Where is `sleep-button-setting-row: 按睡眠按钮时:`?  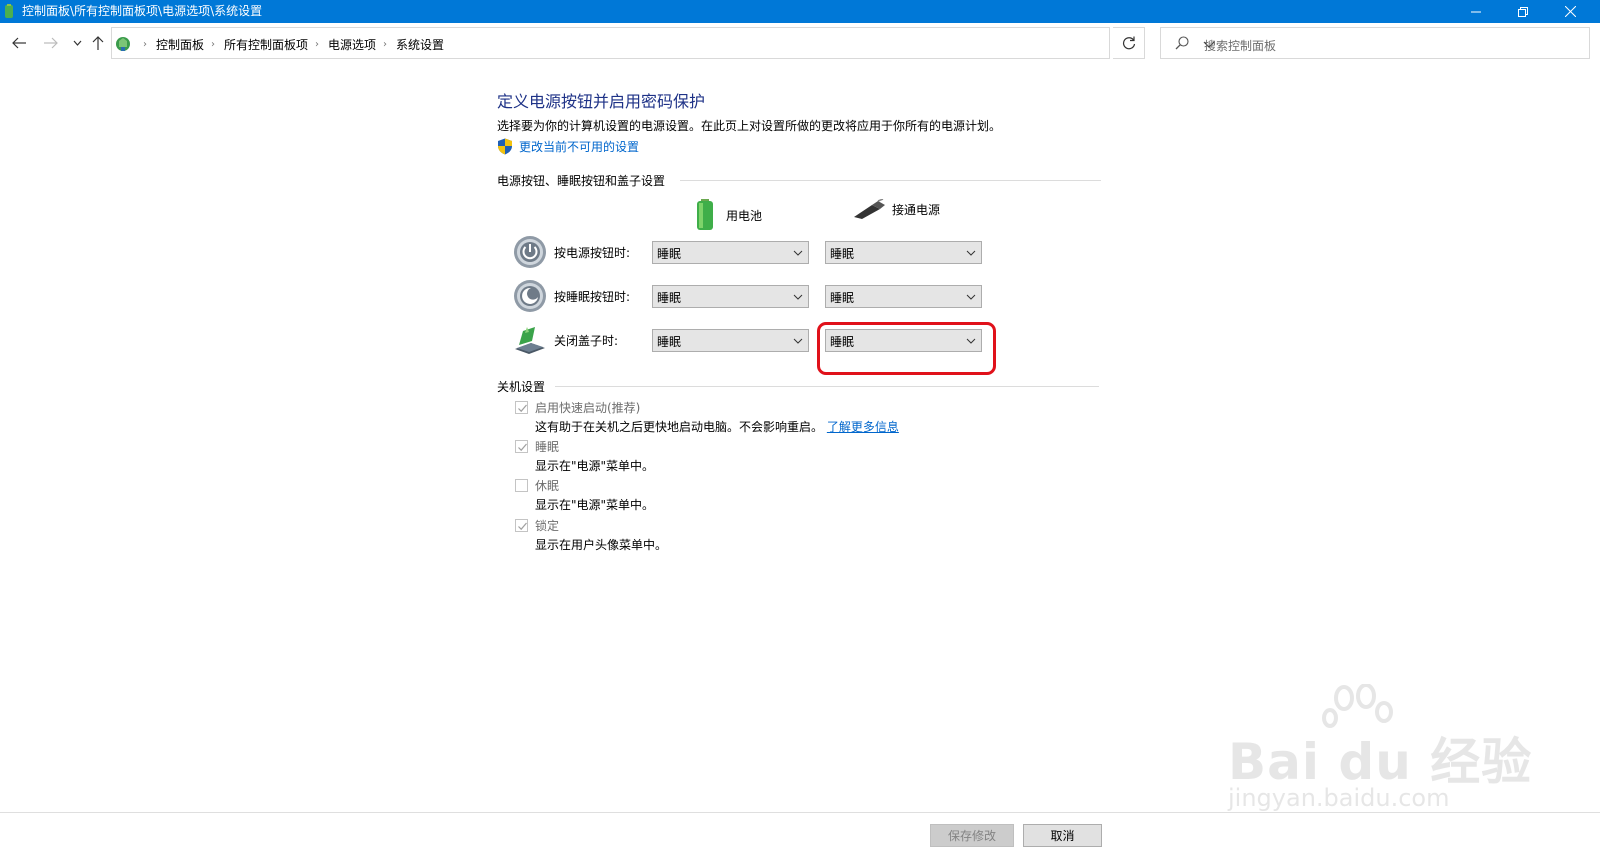
sleep-button-setting-row: 按睡眠按钮时: is located at coordinates (581, 296).